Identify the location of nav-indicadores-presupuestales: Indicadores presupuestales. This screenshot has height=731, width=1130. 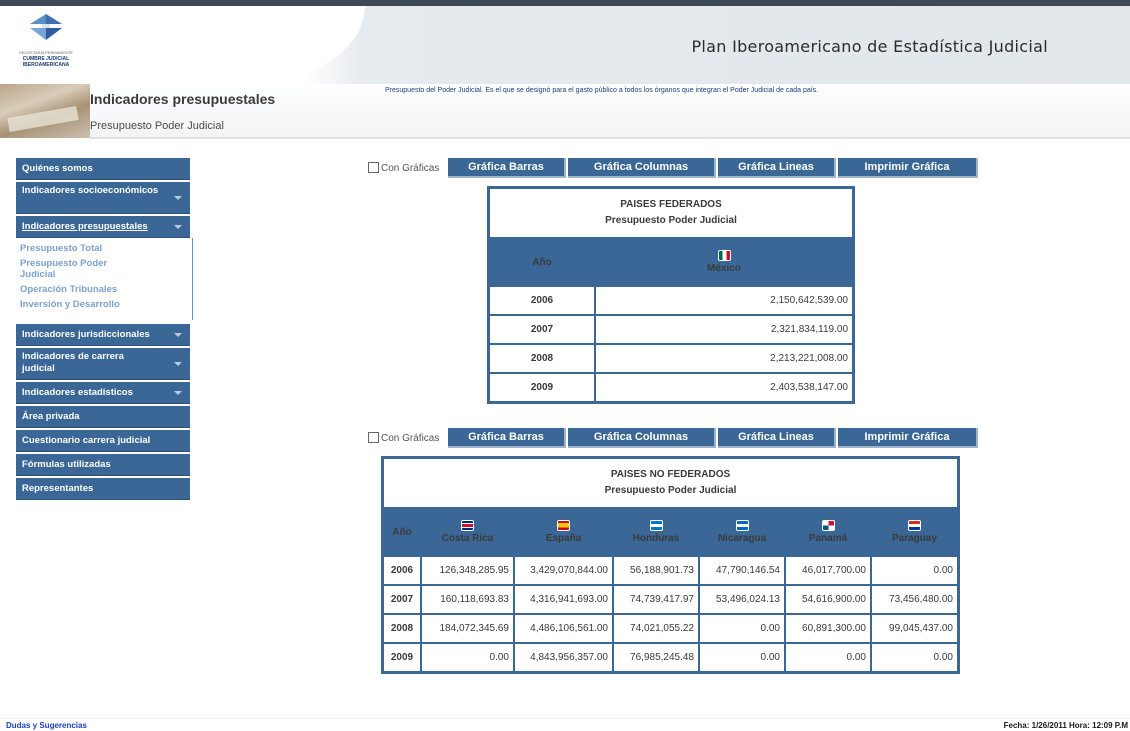
(103, 227).